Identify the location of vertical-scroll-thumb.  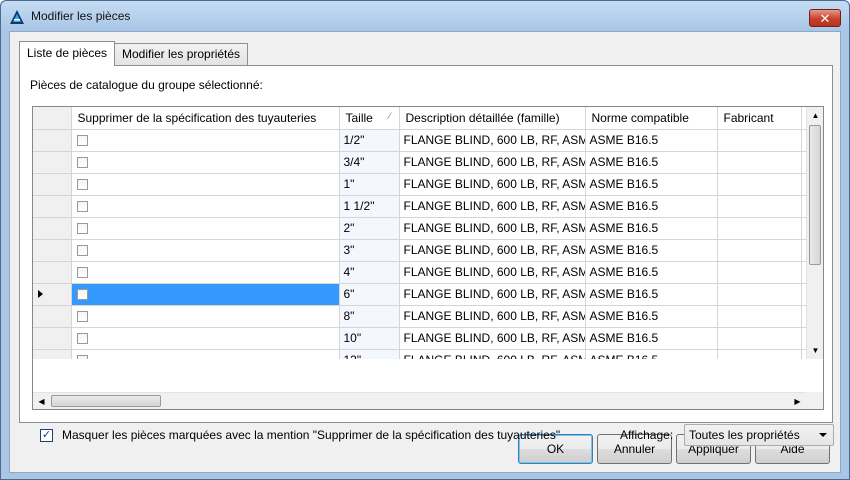
(815, 195).